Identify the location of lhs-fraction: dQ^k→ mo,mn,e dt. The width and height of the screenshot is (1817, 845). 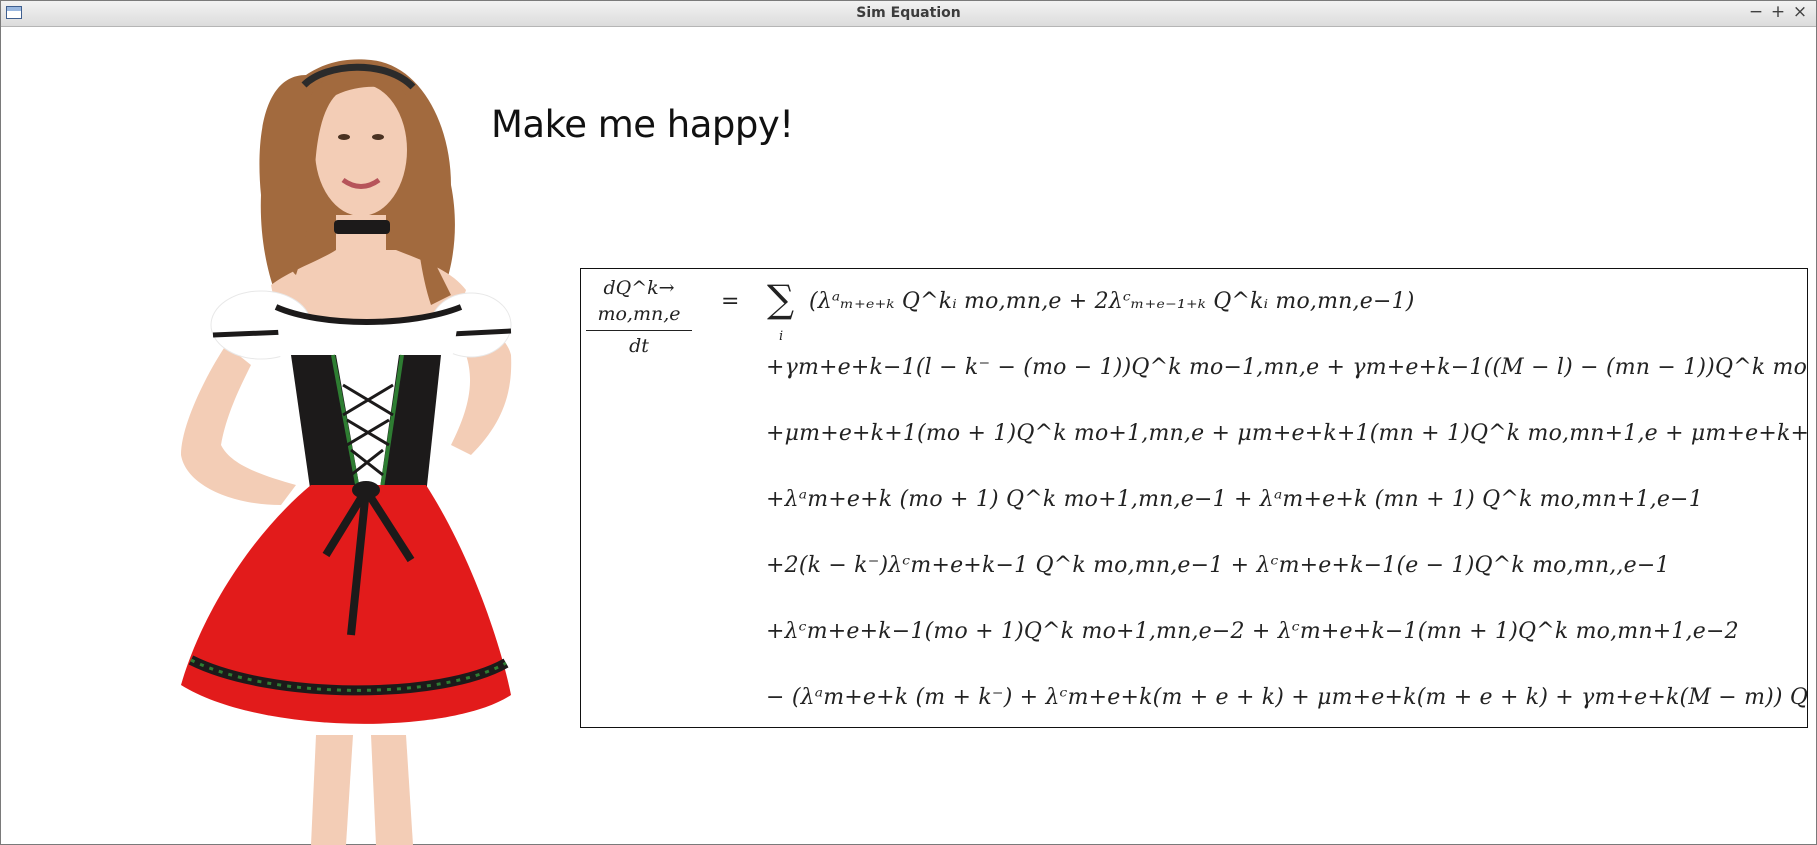
(639, 318).